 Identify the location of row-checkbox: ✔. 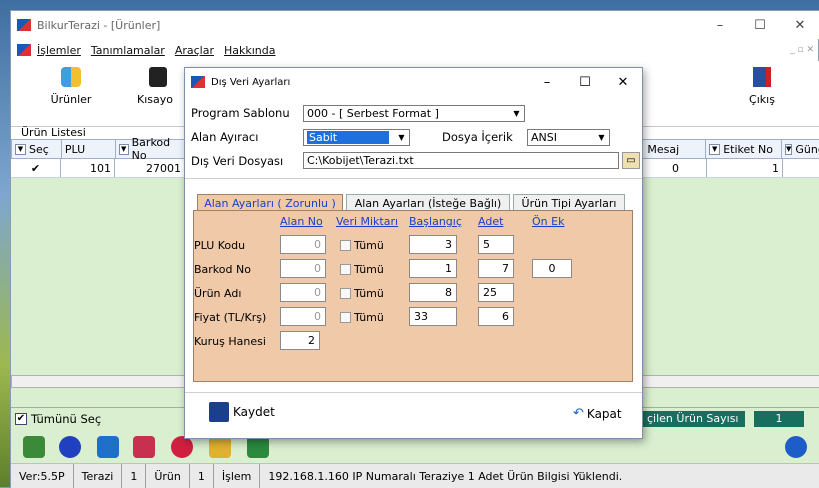
(35, 168).